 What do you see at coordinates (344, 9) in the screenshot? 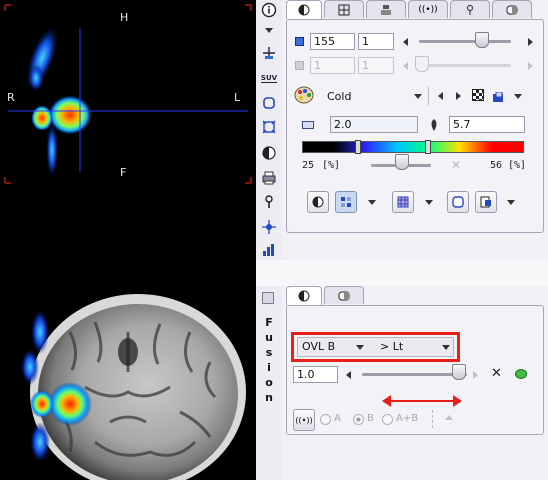
I see `layout-tab` at bounding box center [344, 9].